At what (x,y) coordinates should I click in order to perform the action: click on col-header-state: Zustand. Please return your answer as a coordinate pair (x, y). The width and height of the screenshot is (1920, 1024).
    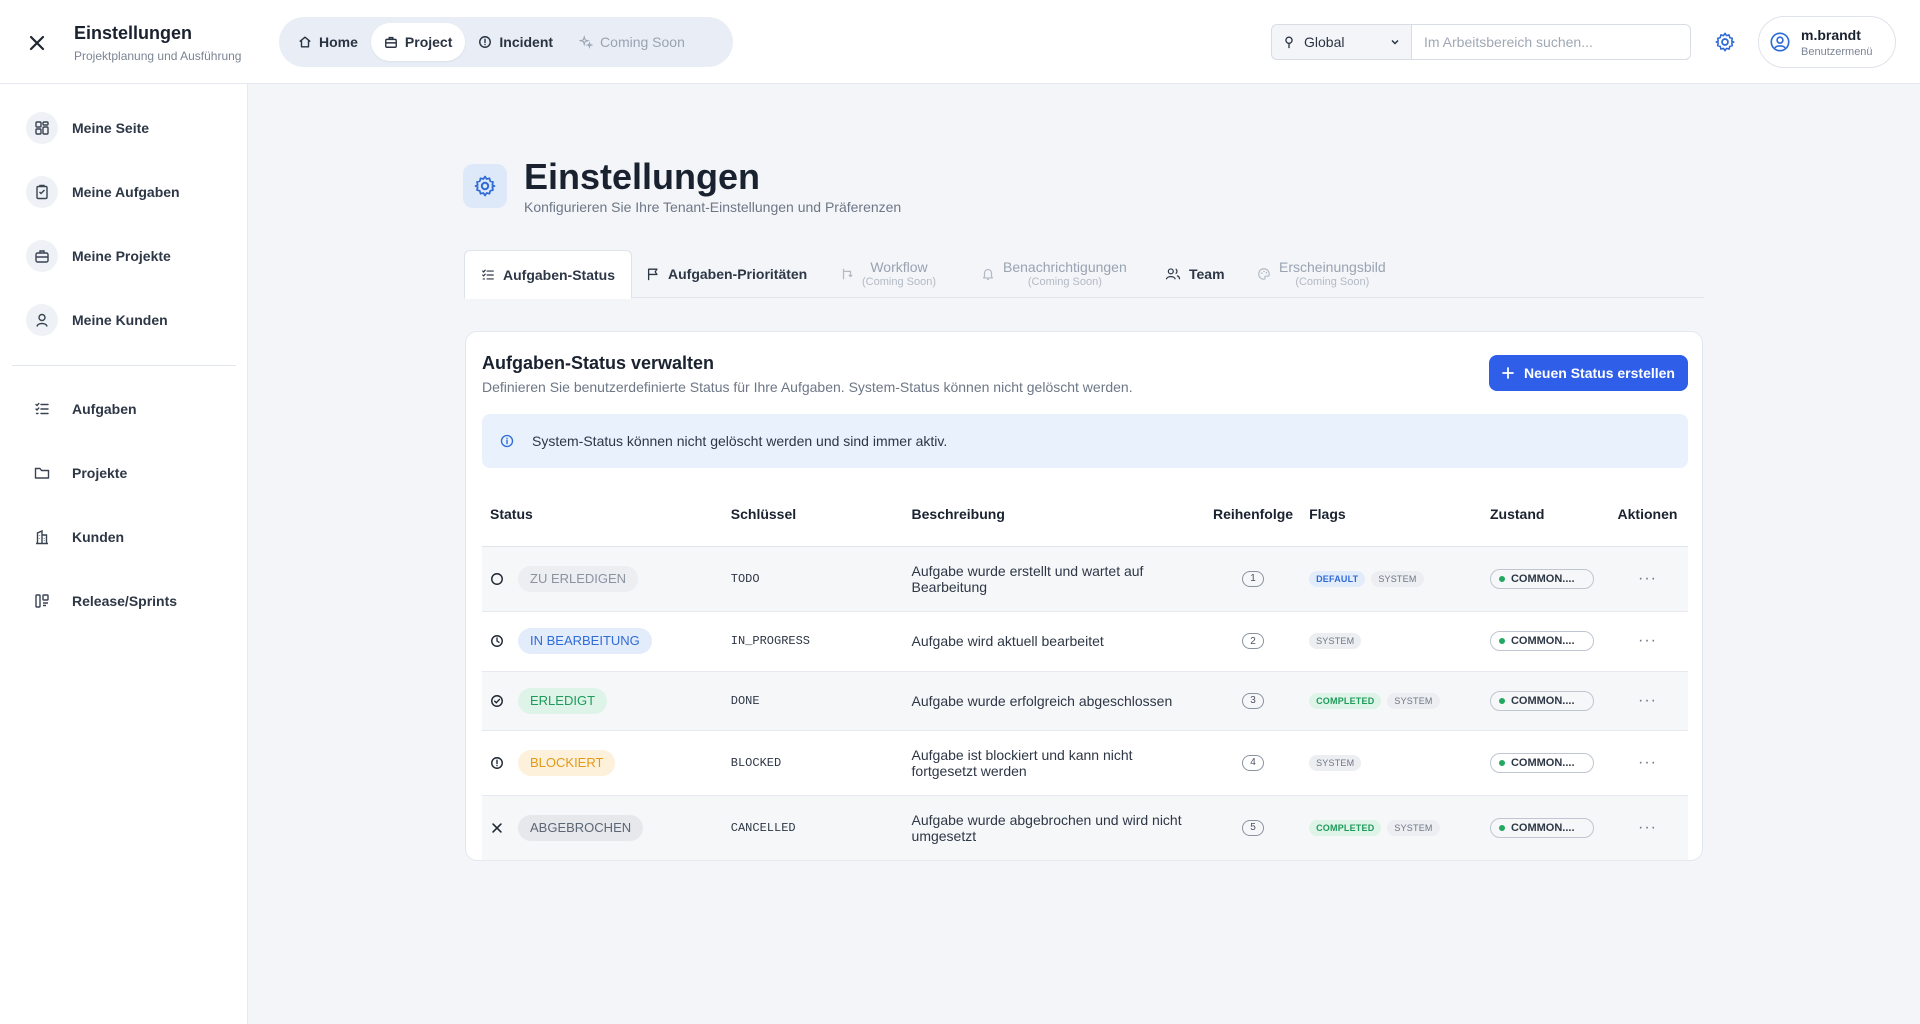
    Looking at the image, I should click on (1544, 514).